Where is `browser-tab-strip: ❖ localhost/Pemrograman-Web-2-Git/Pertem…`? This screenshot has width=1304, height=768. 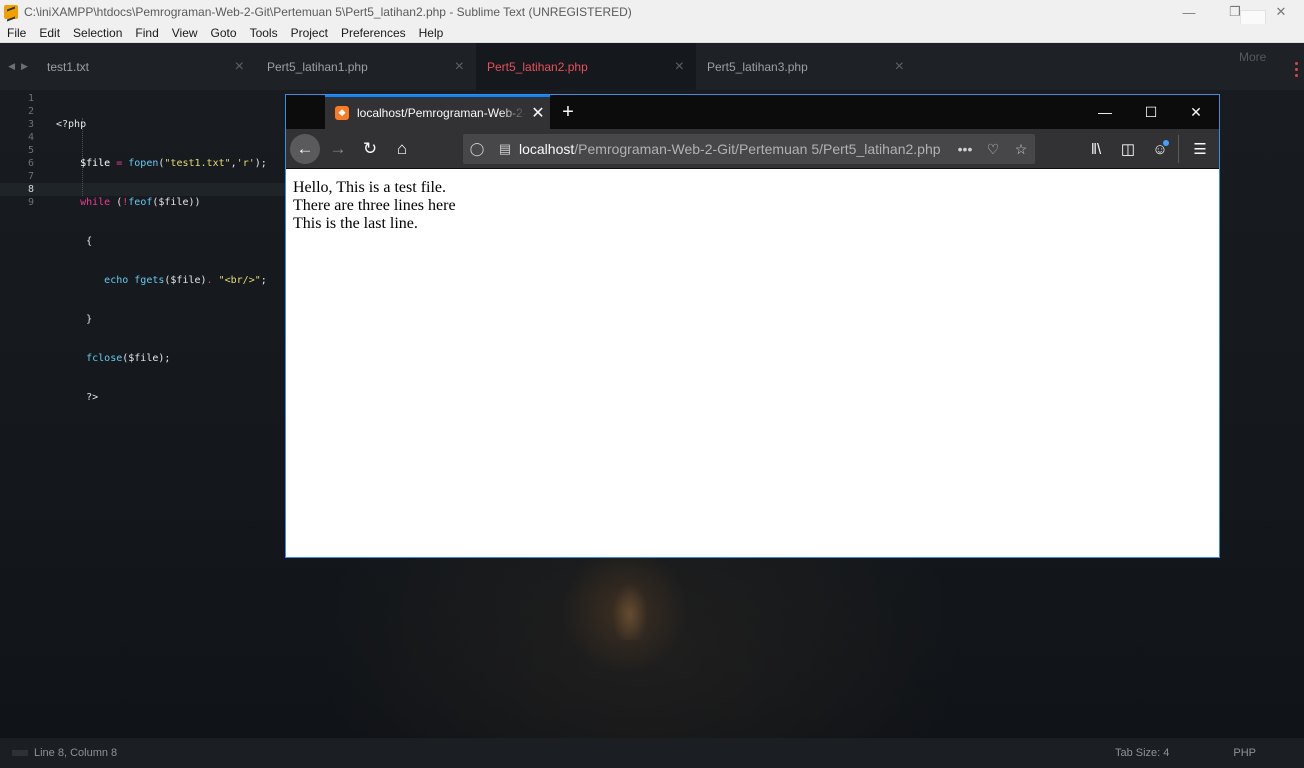
browser-tab-strip: ❖ localhost/Pemrograman-Web-2-Git/Pertem… is located at coordinates (752, 112).